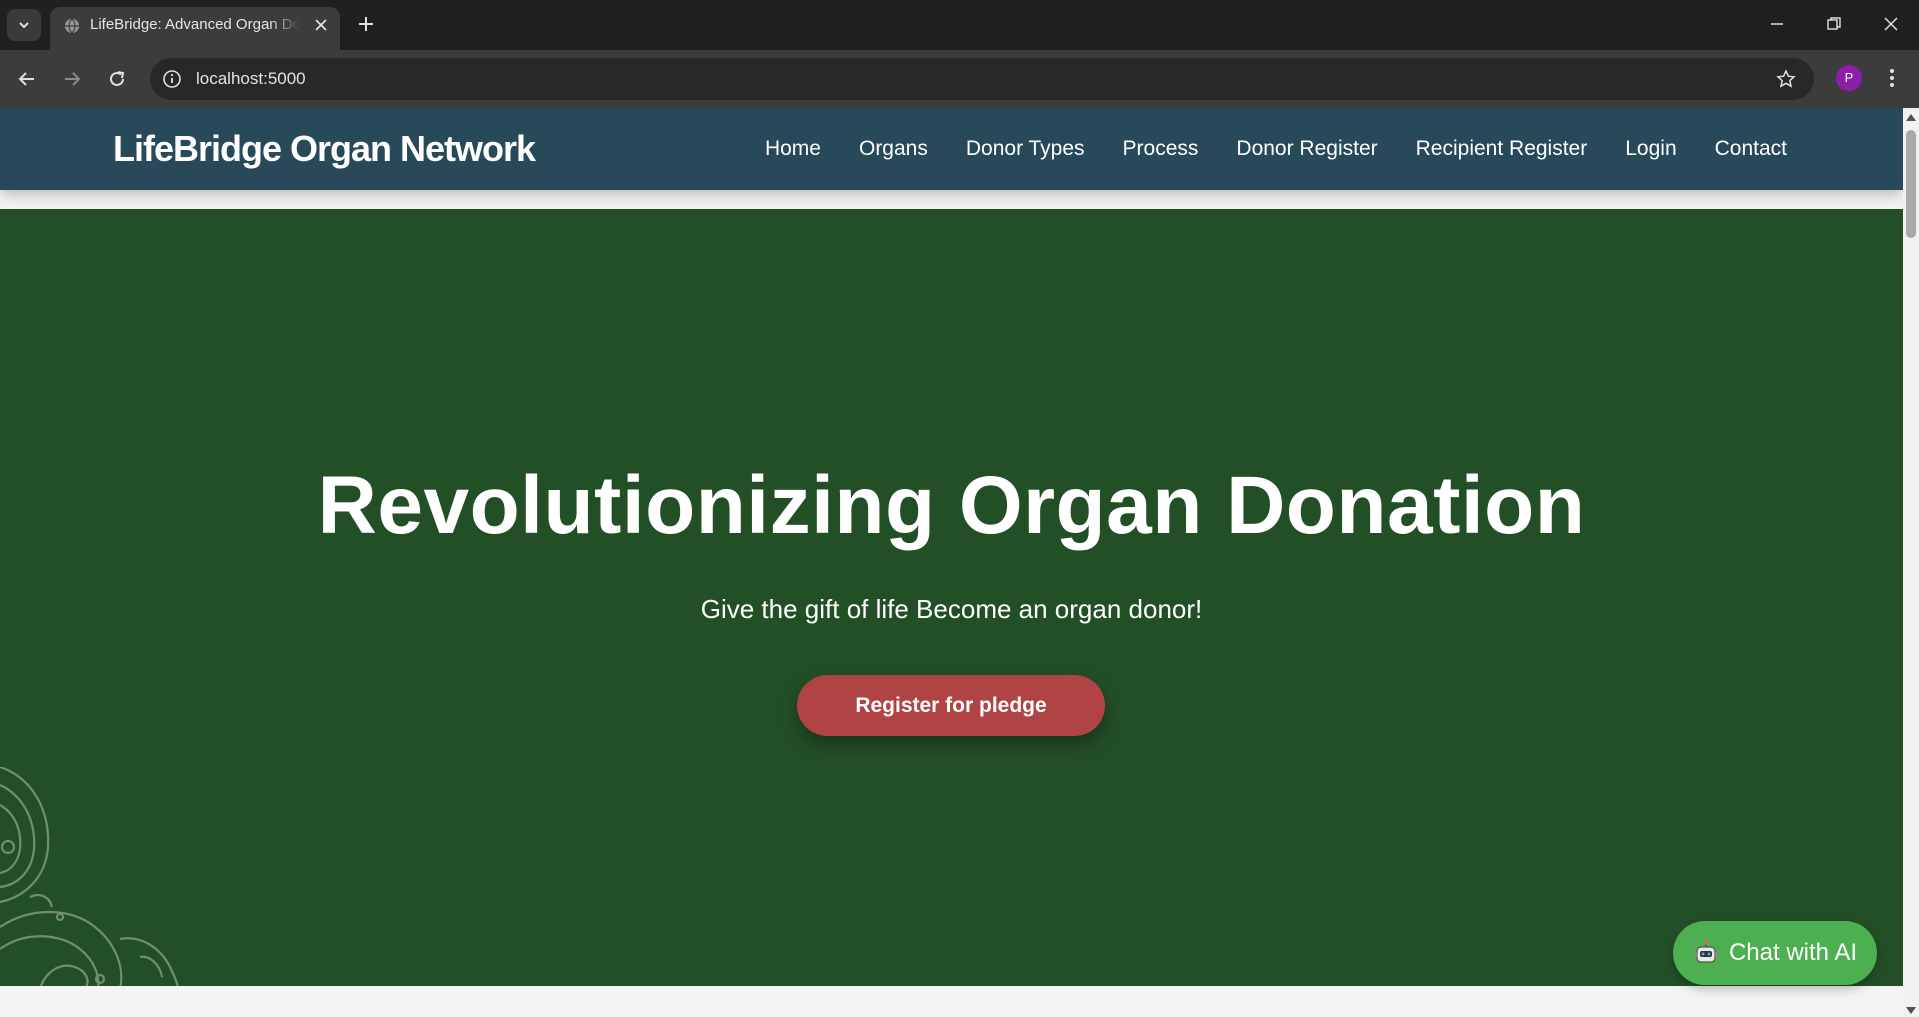 This screenshot has width=1919, height=1017. Describe the element at coordinates (251, 79) in the screenshot. I see `url-text: localhost:5000` at that location.